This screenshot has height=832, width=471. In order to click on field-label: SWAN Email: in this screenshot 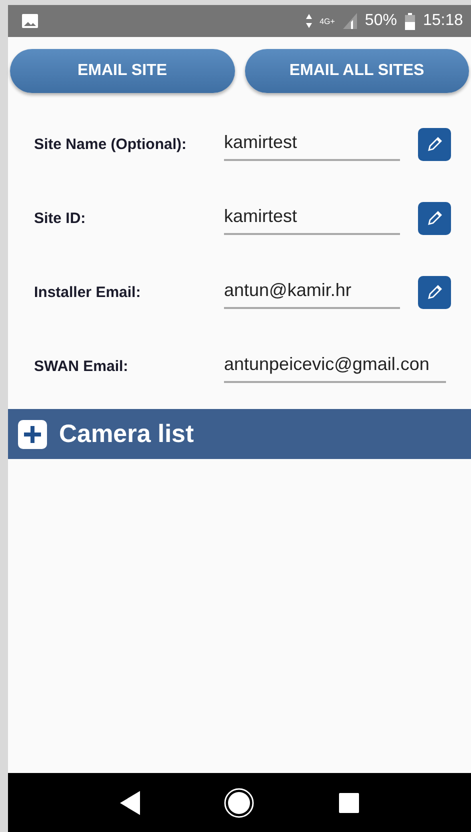, I will do `click(82, 366)`.